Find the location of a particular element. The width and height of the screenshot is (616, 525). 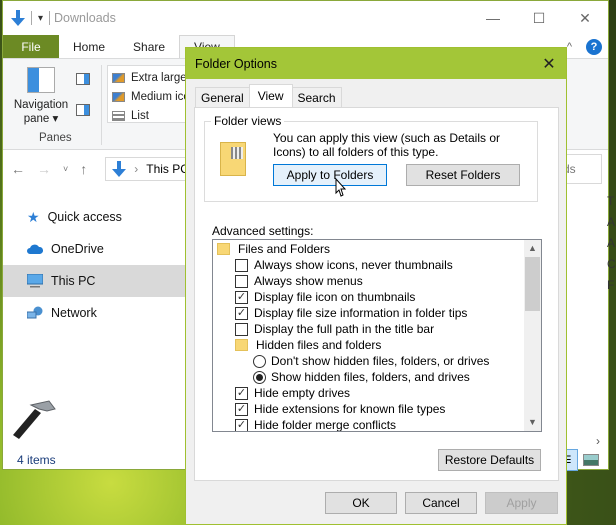

setting-label: Hide extensions for known file types is located at coordinates (350, 409).